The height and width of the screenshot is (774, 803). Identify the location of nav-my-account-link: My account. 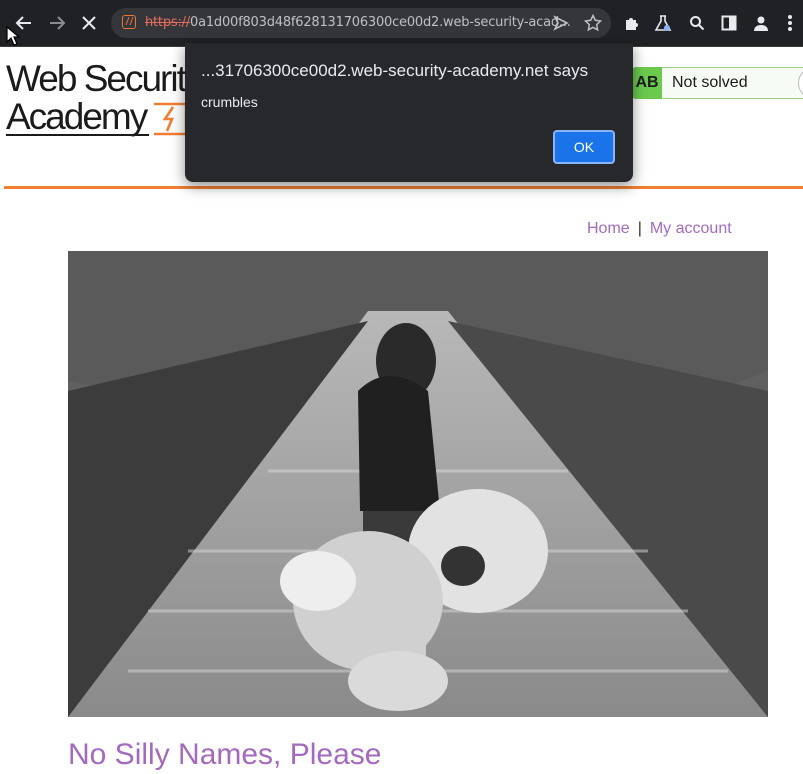
(691, 228).